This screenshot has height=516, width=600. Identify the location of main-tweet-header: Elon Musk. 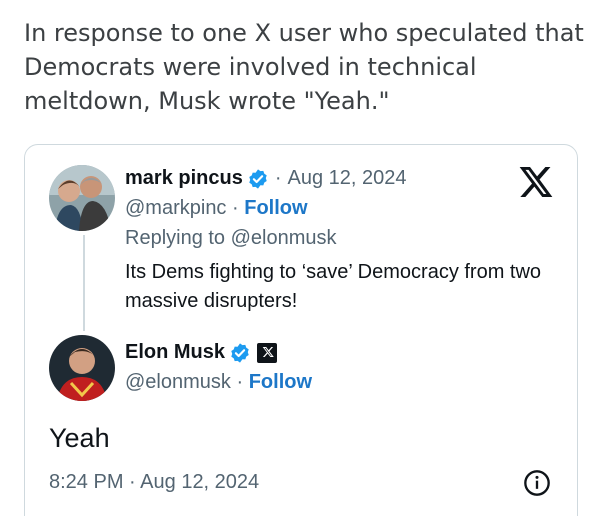
(201, 352).